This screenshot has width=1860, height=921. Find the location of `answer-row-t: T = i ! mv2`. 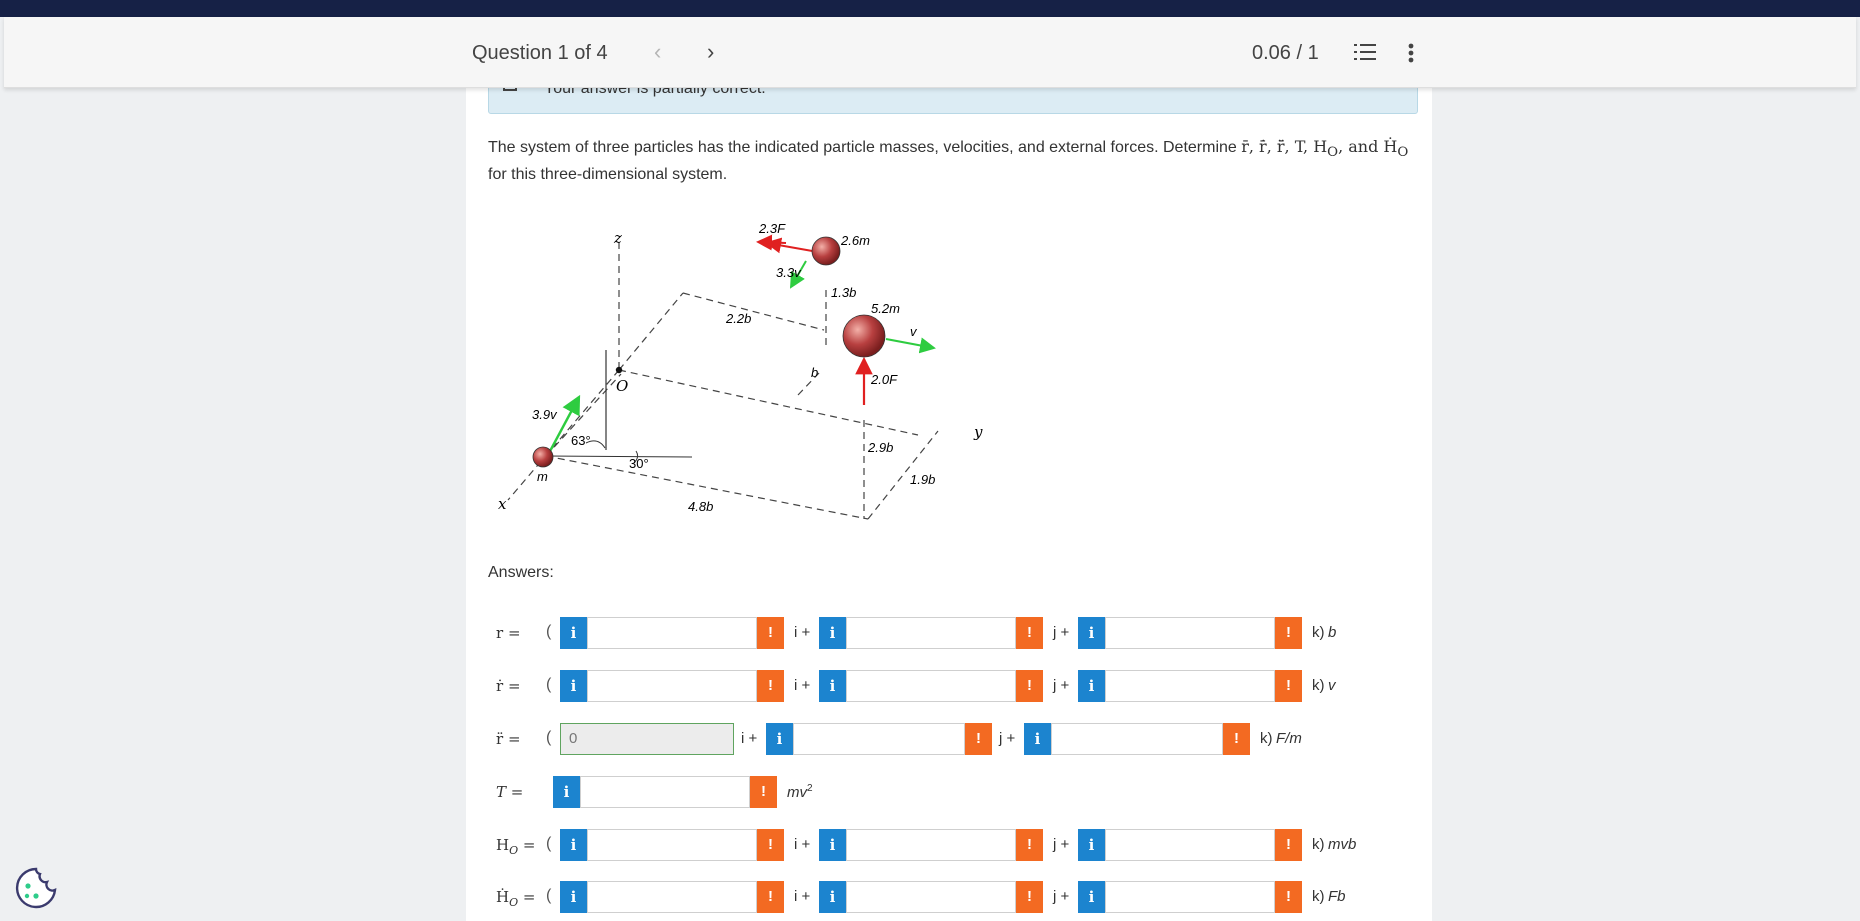

answer-row-t: T = i ! mv2 is located at coordinates (988, 792).